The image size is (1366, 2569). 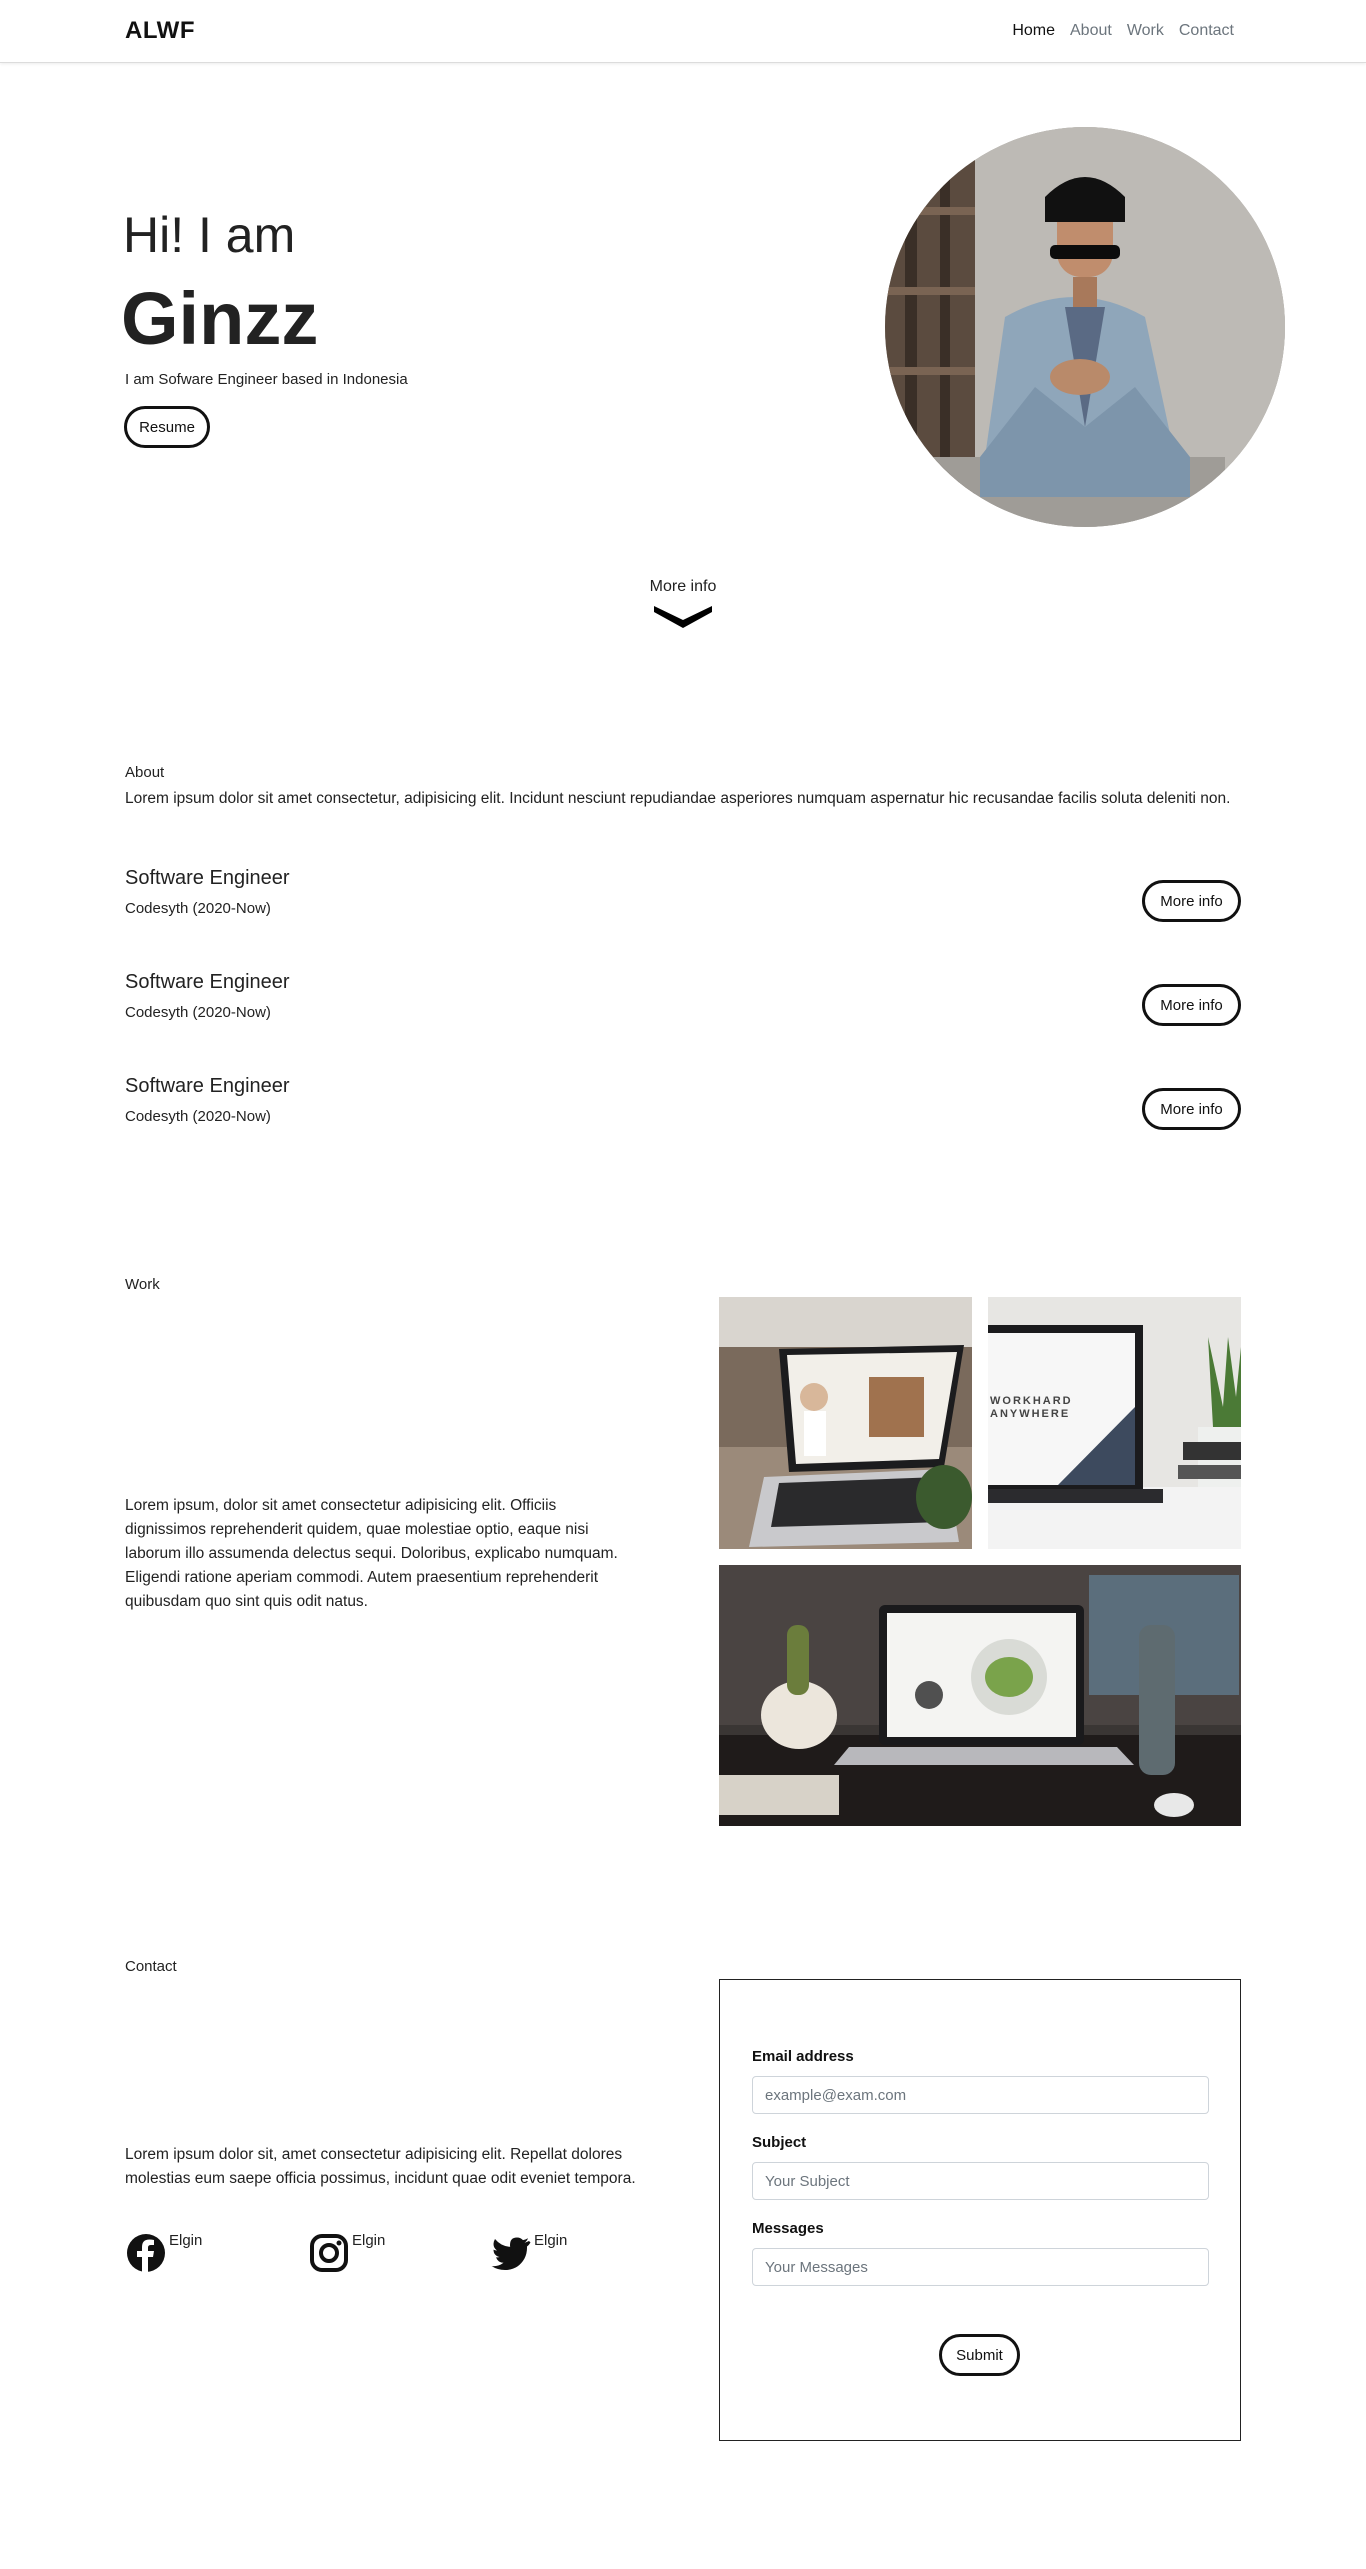 I want to click on nav-links: Home About Work Contact, so click(x=1123, y=31).